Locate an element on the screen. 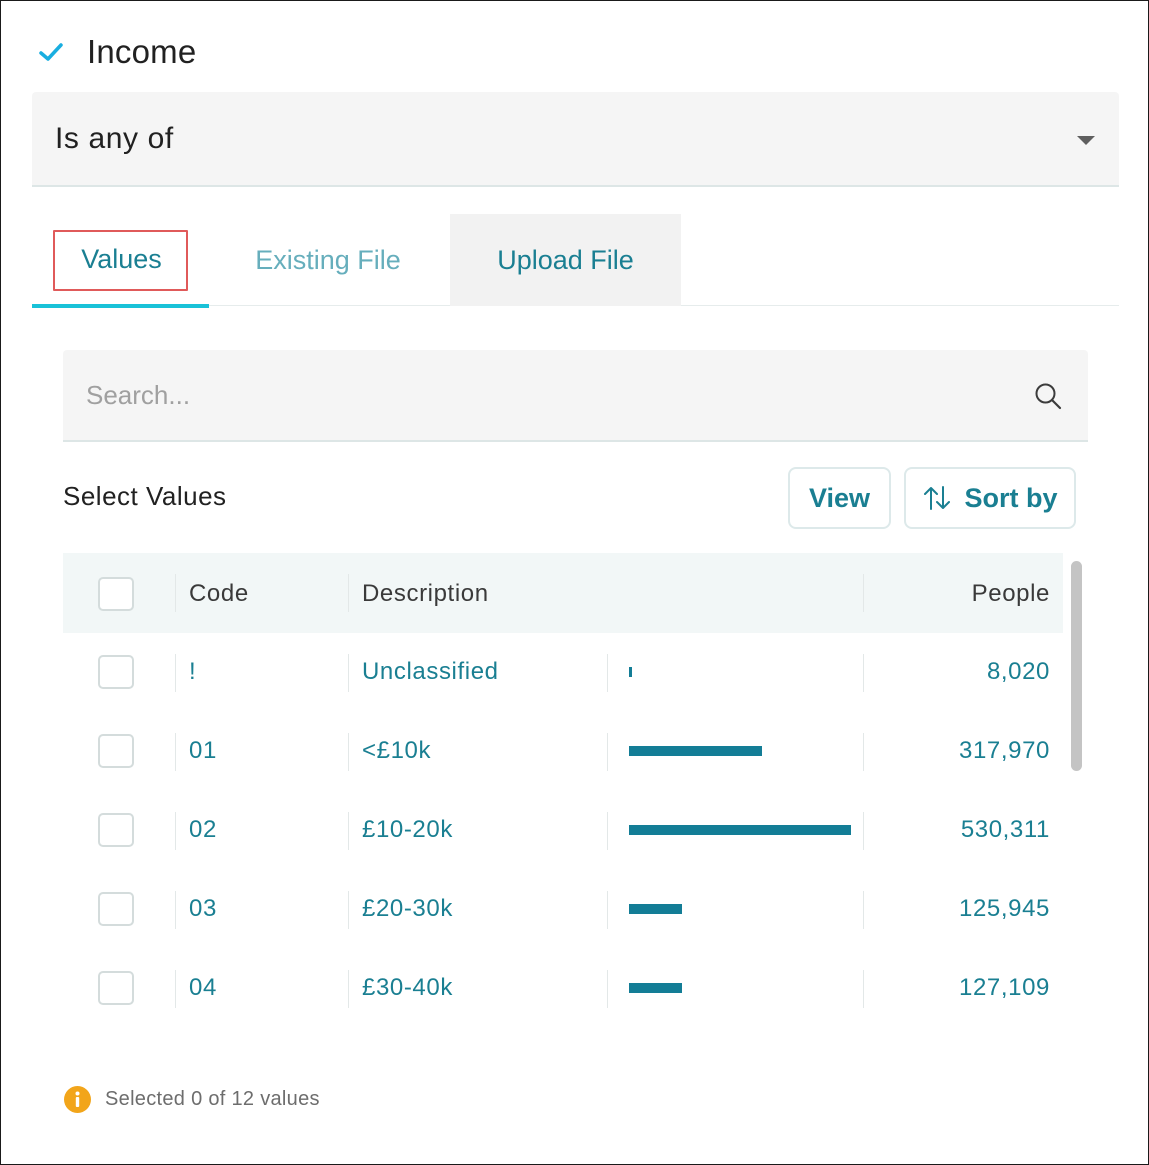  row-description: £10-20k is located at coordinates (407, 829).